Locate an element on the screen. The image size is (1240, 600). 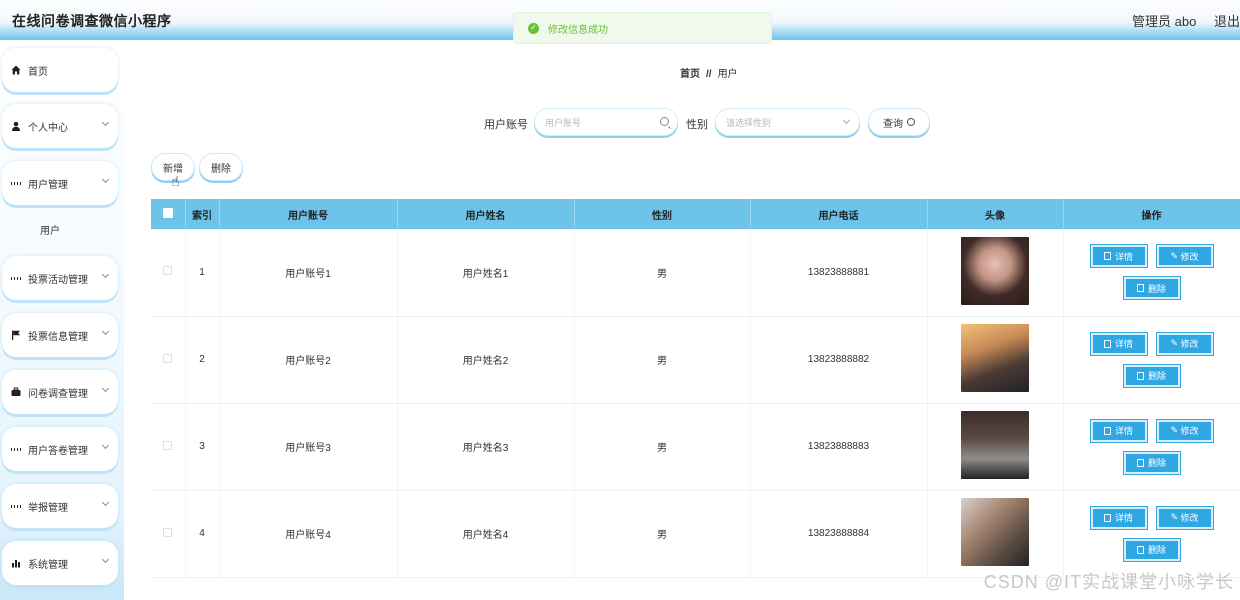
cell-index: 2 is located at coordinates (202, 360).